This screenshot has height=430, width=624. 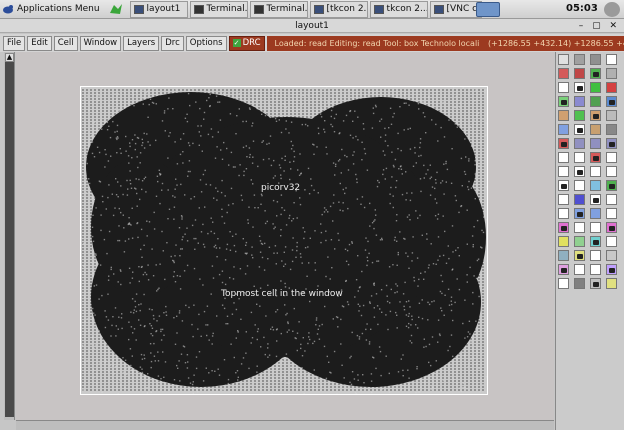 I want to click on menu-layers: Layers, so click(x=141, y=43).